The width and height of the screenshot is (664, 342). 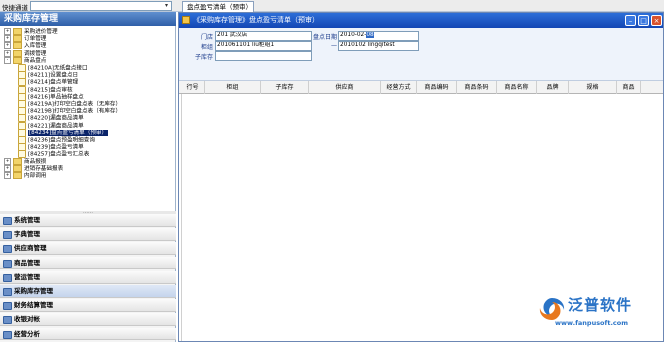 I want to click on module-nav-label: 营运管理, so click(x=27, y=276).